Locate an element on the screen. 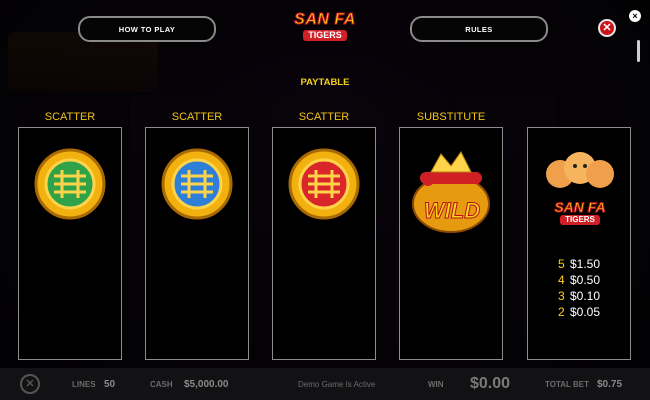 Image resolution: width=650 pixels, height=400 pixels. red-coin-icon is located at coordinates (324, 184).